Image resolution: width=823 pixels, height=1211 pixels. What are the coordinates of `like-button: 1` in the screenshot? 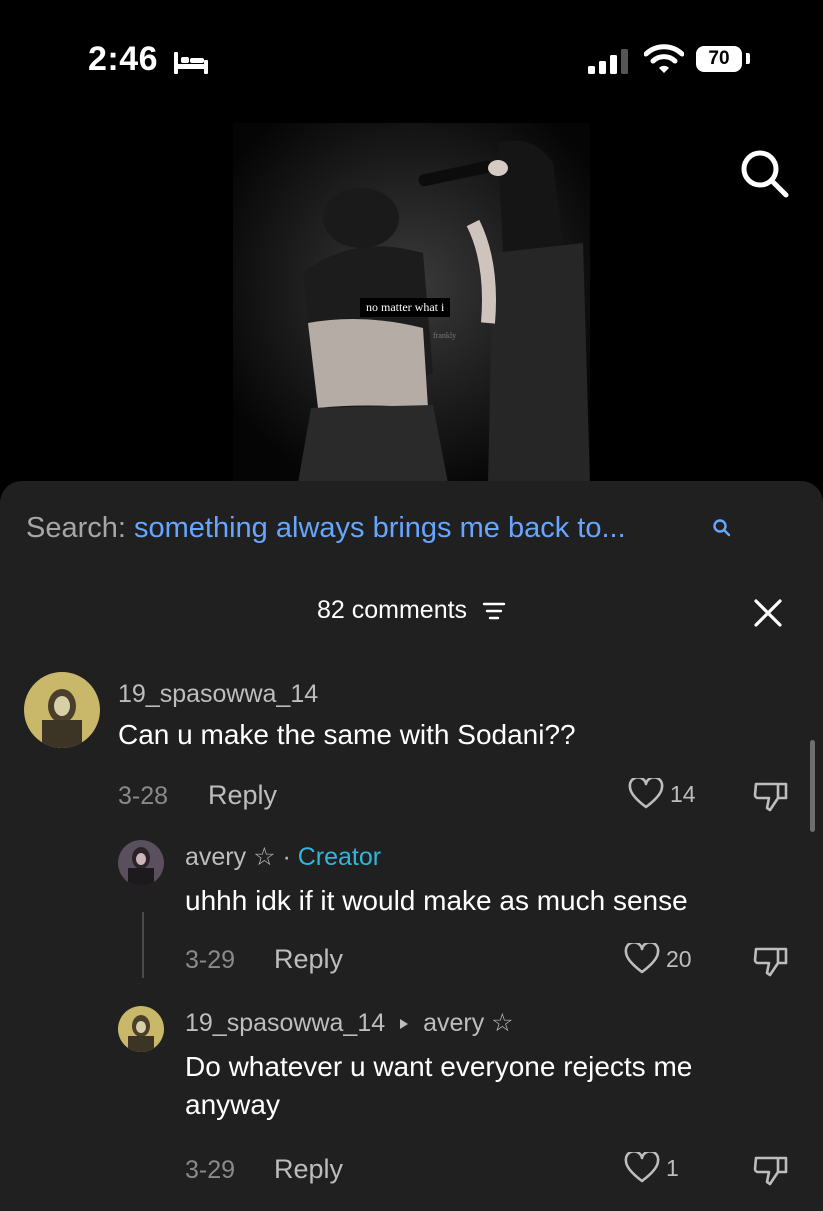 It's located at (651, 1168).